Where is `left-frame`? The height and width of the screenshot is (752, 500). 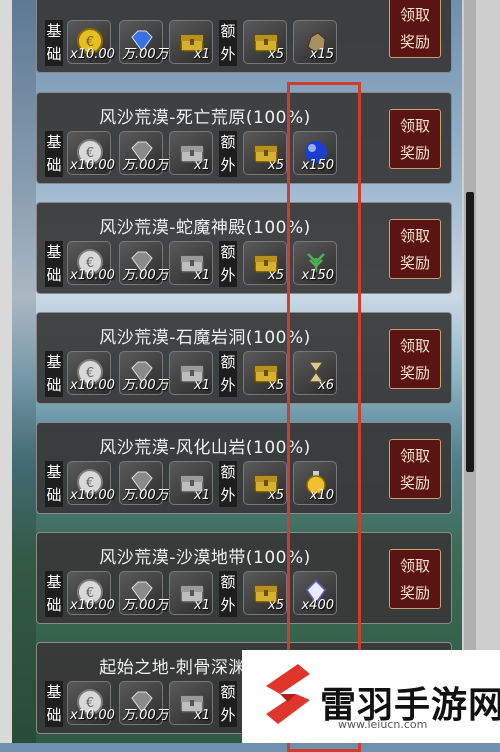 left-frame is located at coordinates (6, 371).